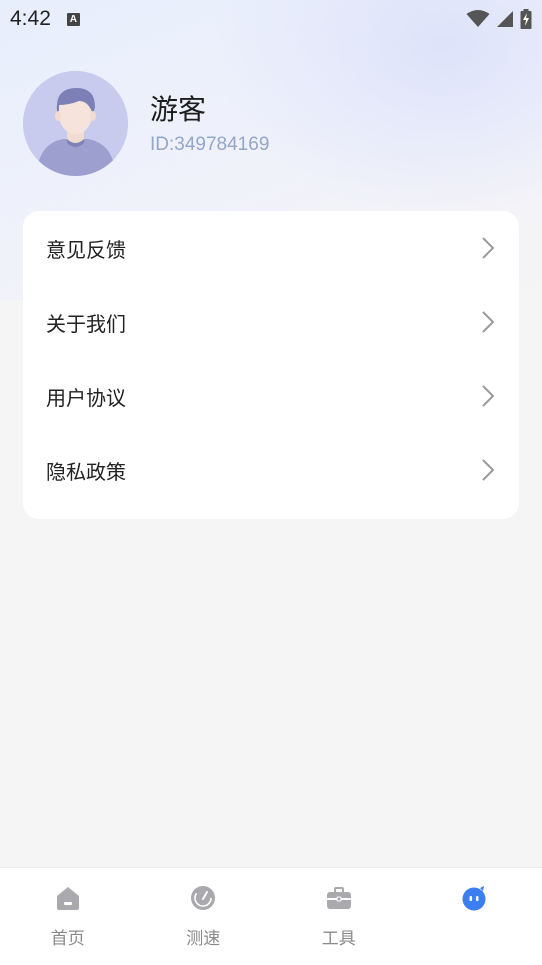 This screenshot has height=965, width=542. I want to click on speedometer-icon, so click(203, 898).